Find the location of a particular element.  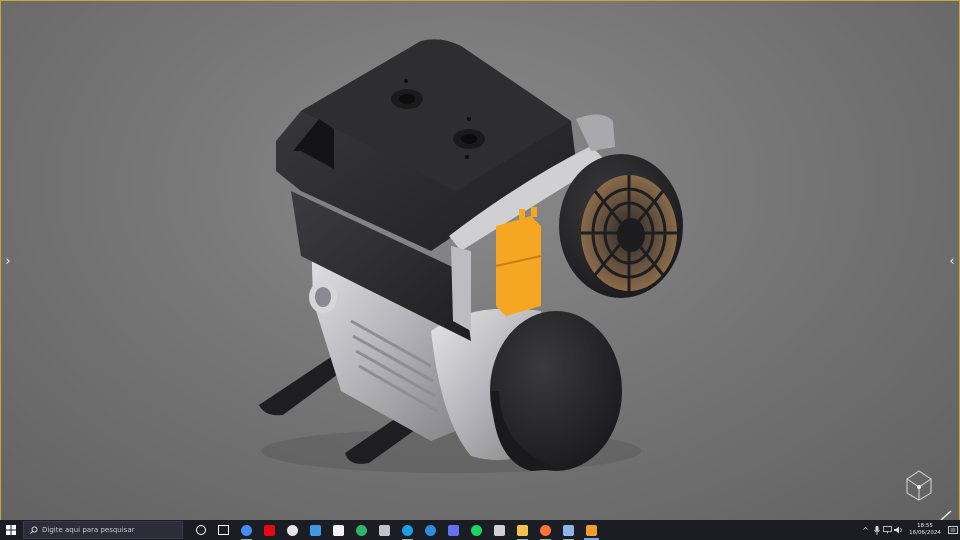

volume-icon is located at coordinates (898, 530).